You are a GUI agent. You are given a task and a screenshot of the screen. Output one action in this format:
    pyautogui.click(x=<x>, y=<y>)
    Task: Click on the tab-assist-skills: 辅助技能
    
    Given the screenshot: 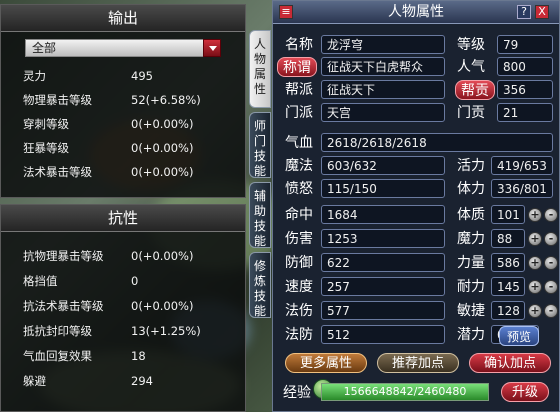 What is the action you would take?
    pyautogui.click(x=260, y=215)
    